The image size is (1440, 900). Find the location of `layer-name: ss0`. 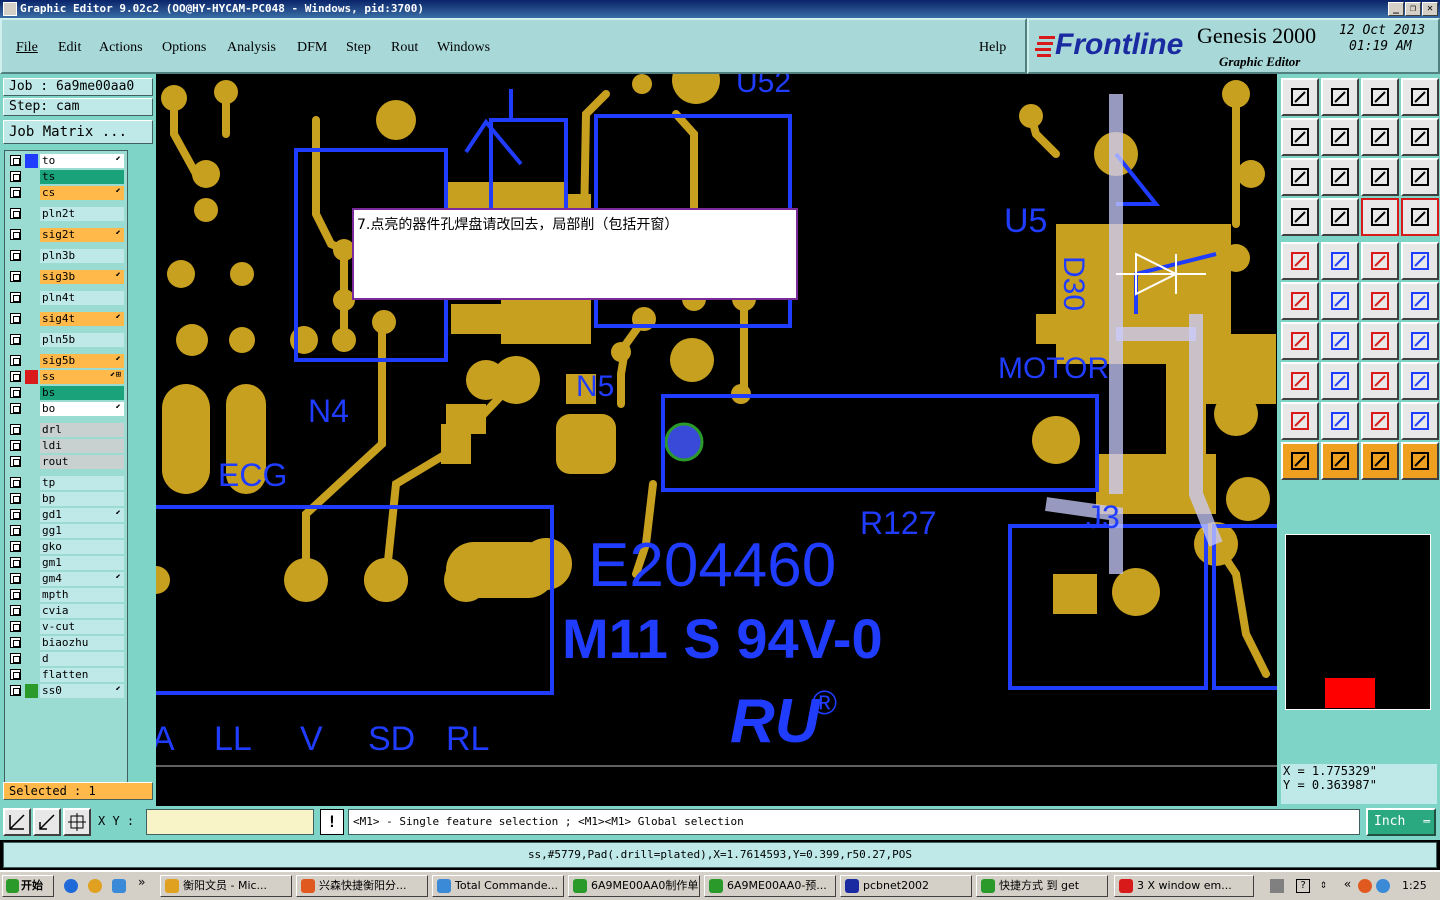

layer-name: ss0 is located at coordinates (82, 691).